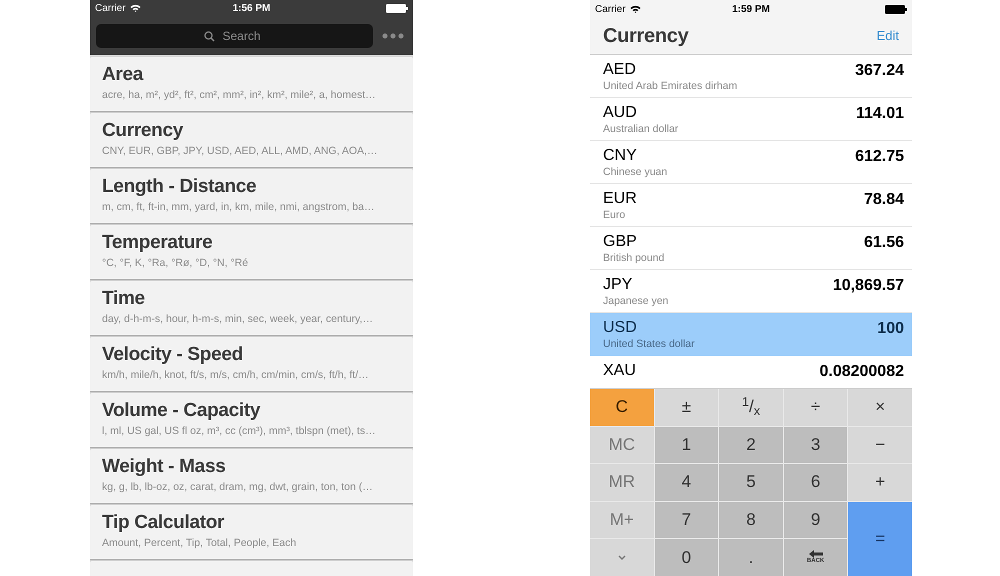 The image size is (1000, 576). Describe the element at coordinates (620, 328) in the screenshot. I see `currency-code: USD` at that location.